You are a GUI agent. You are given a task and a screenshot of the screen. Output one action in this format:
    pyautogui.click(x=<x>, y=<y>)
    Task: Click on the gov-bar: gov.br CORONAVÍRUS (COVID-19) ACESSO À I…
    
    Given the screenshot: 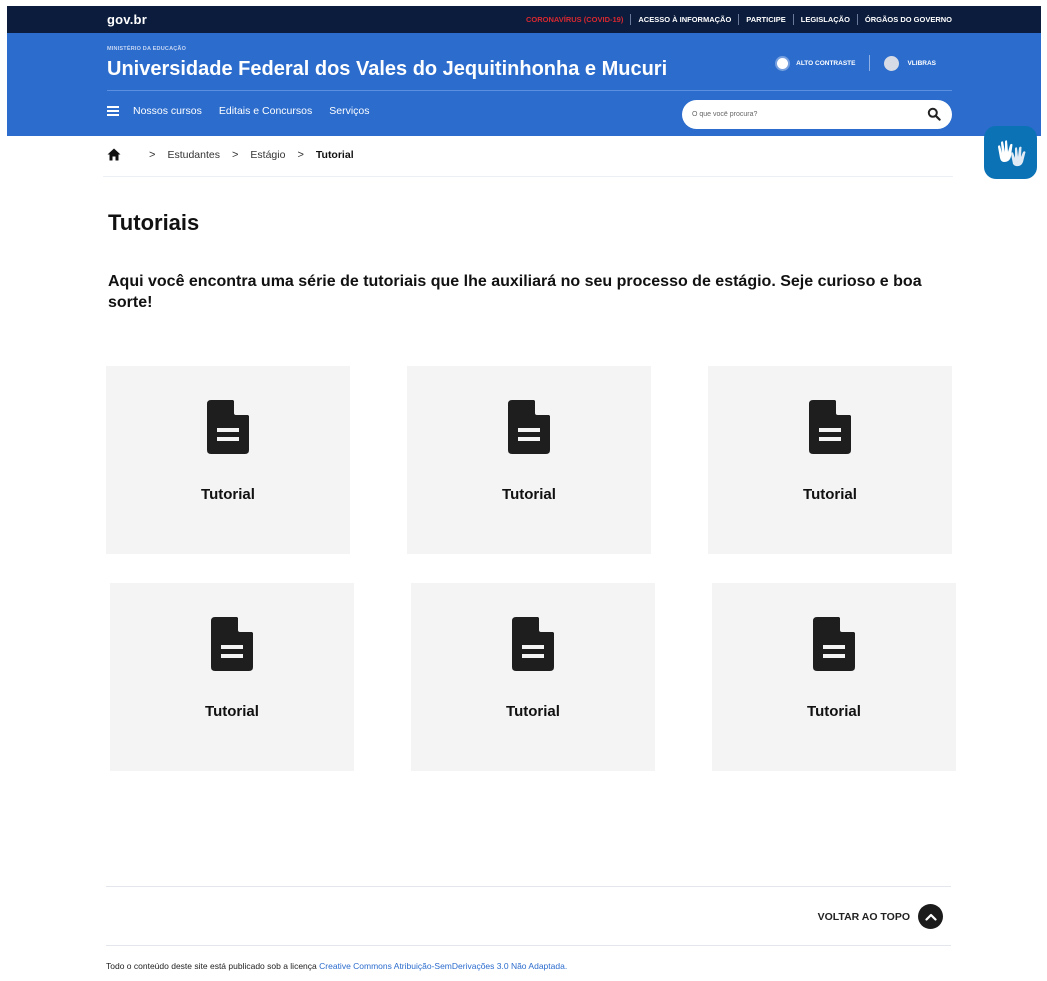 What is the action you would take?
    pyautogui.click(x=524, y=19)
    